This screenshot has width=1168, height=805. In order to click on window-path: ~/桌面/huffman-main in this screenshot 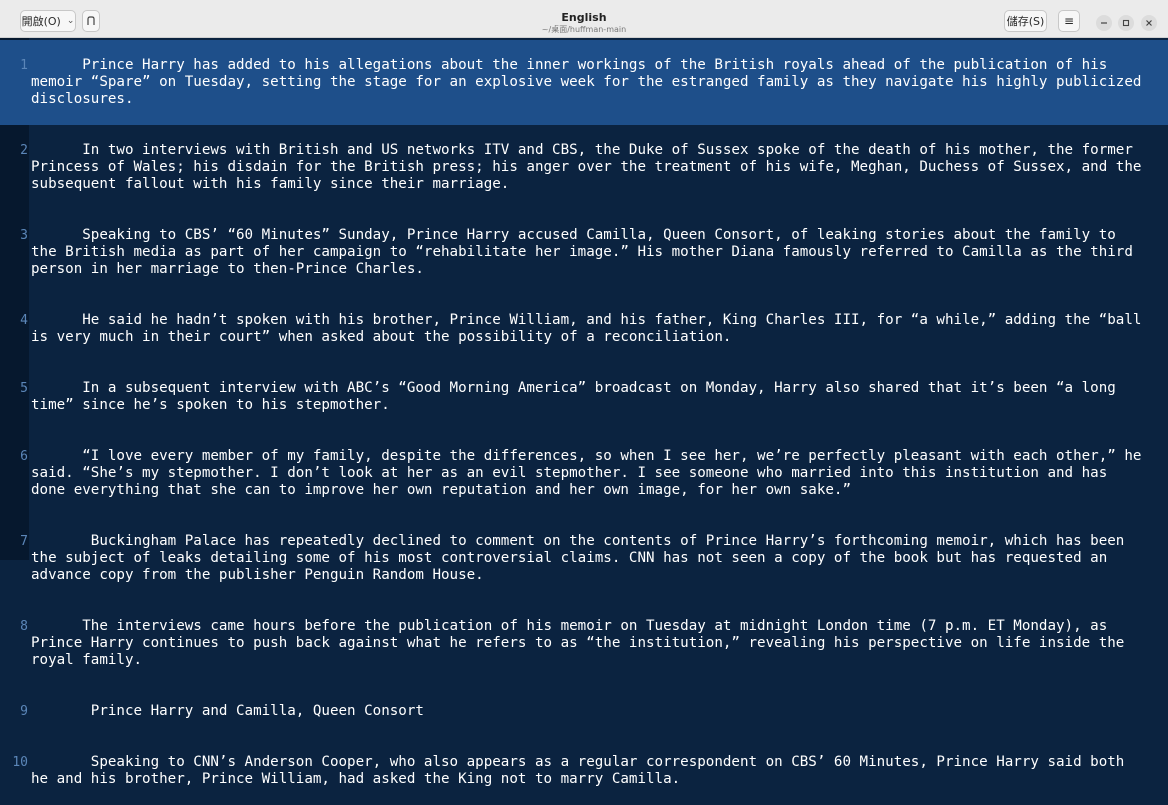, I will do `click(584, 29)`.